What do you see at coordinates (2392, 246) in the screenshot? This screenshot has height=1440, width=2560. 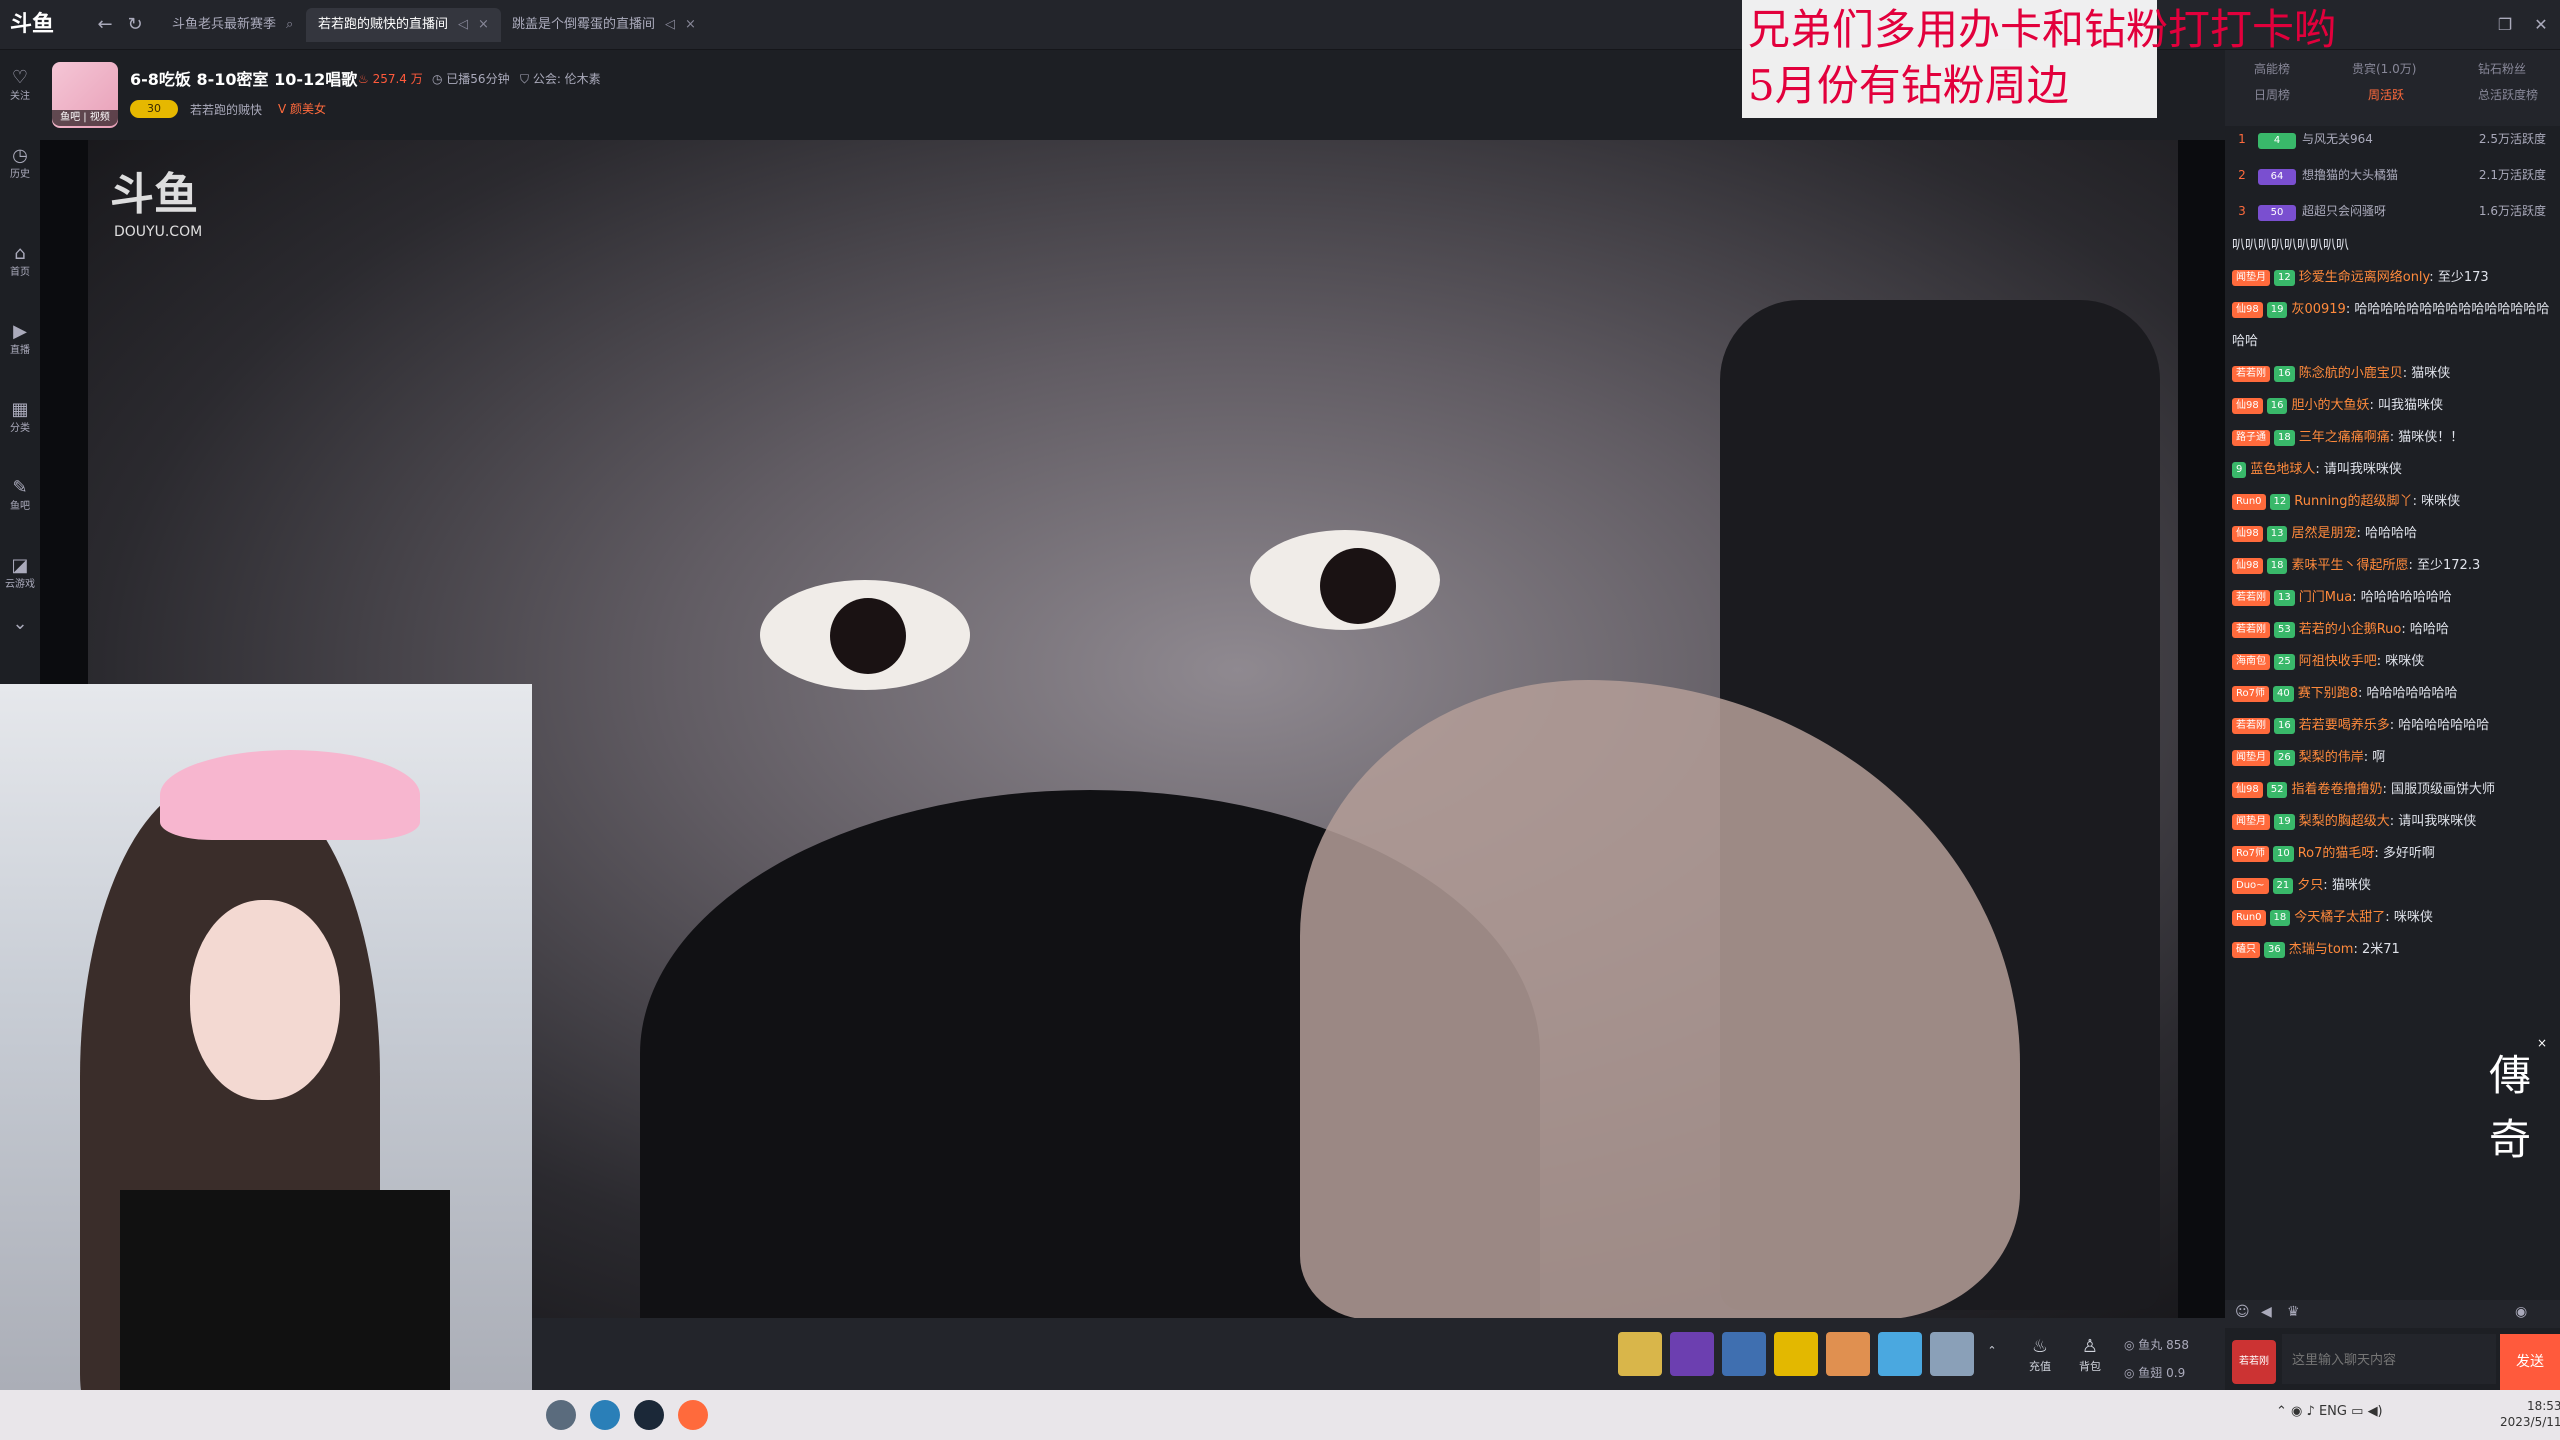 I see `chat-message: 叭叭叭叭叭叭叭叭叭` at bounding box center [2392, 246].